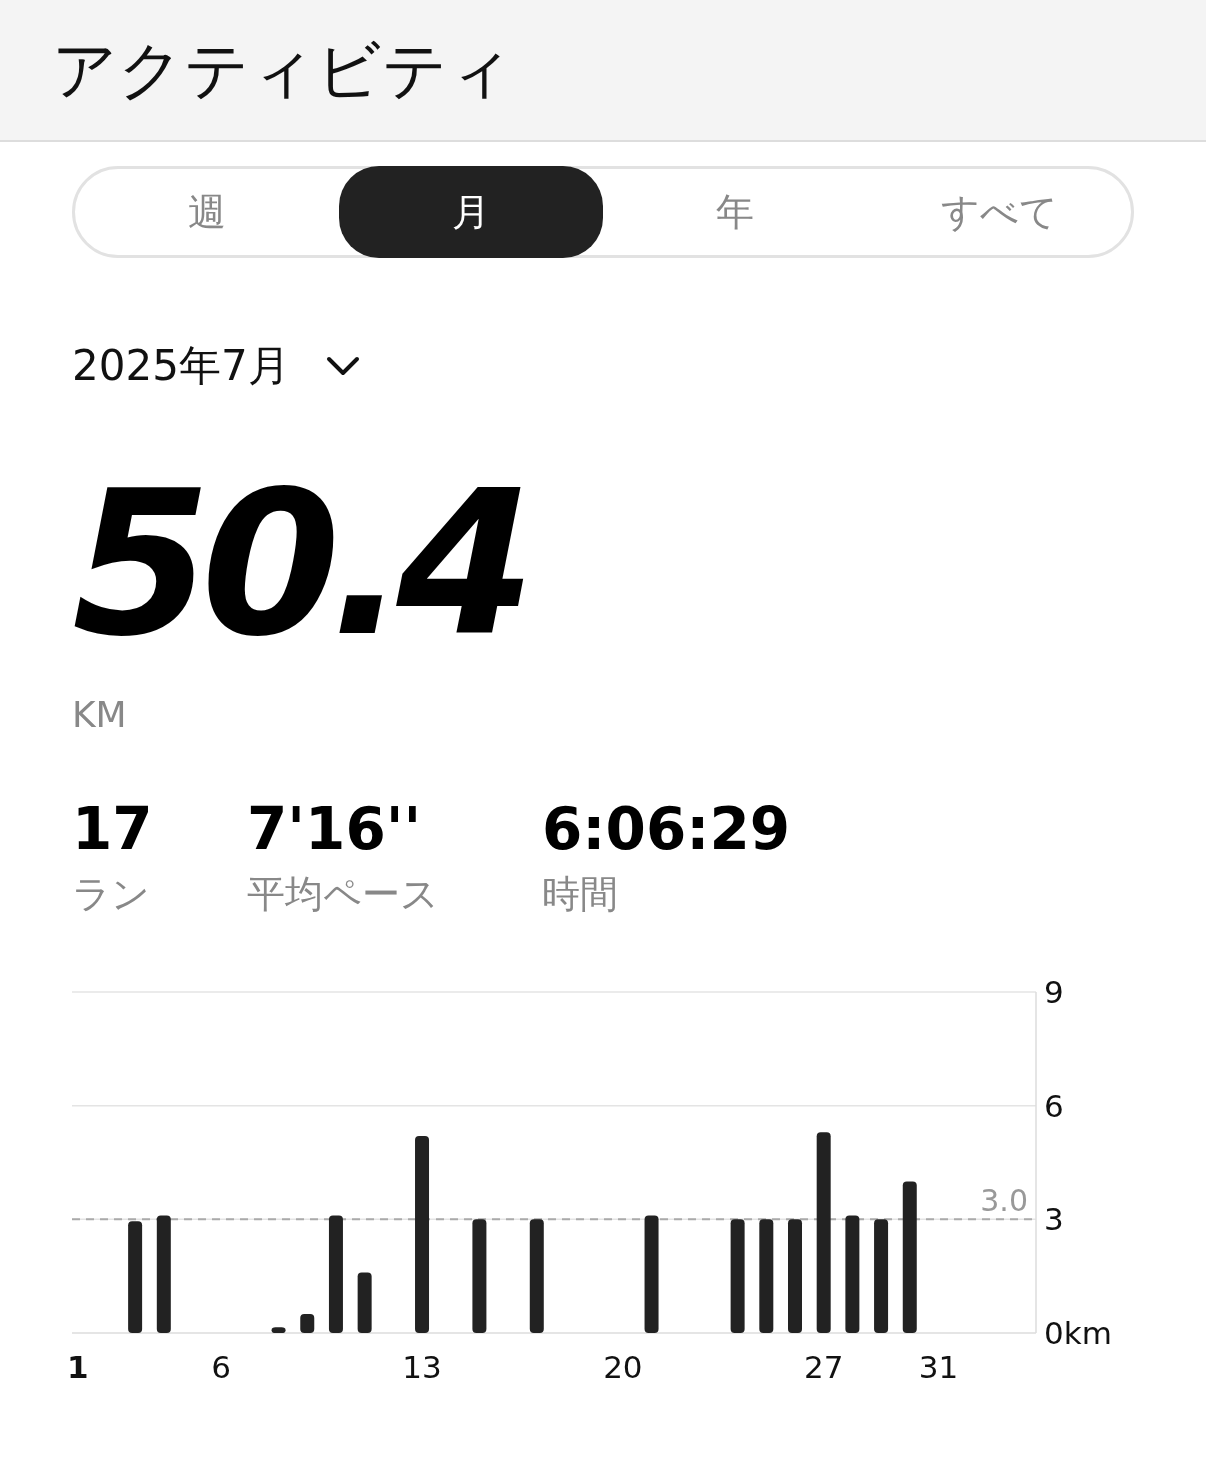 This screenshot has height=1477, width=1206. Describe the element at coordinates (1054, 1219) in the screenshot. I see `y-axis-label: 3` at that location.